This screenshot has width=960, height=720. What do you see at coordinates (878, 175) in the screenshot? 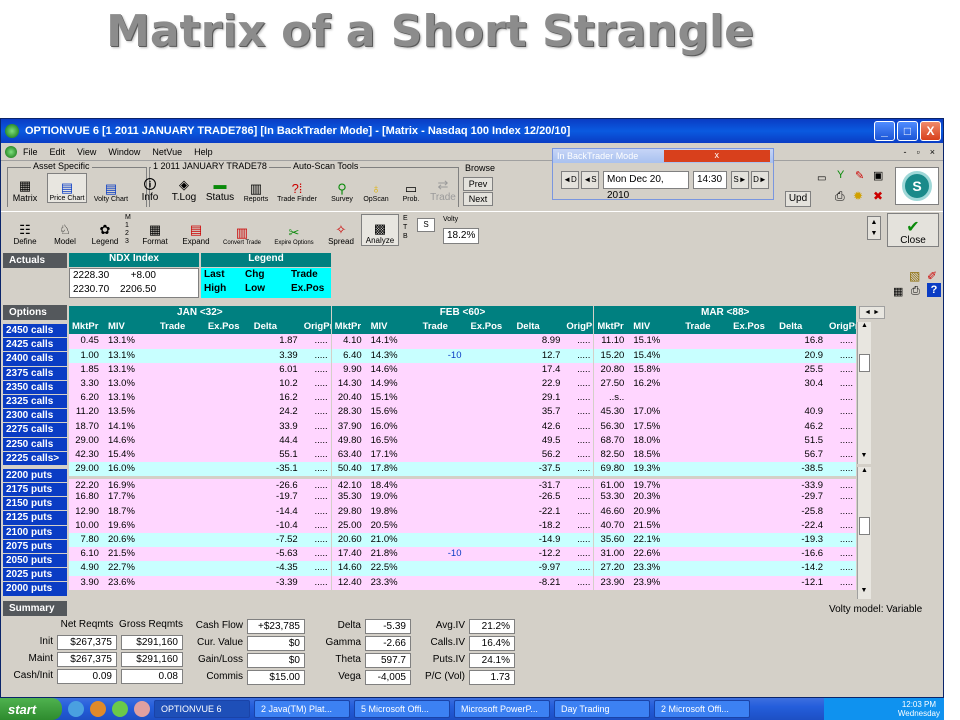
I see `note-icon: ▣` at bounding box center [878, 175].